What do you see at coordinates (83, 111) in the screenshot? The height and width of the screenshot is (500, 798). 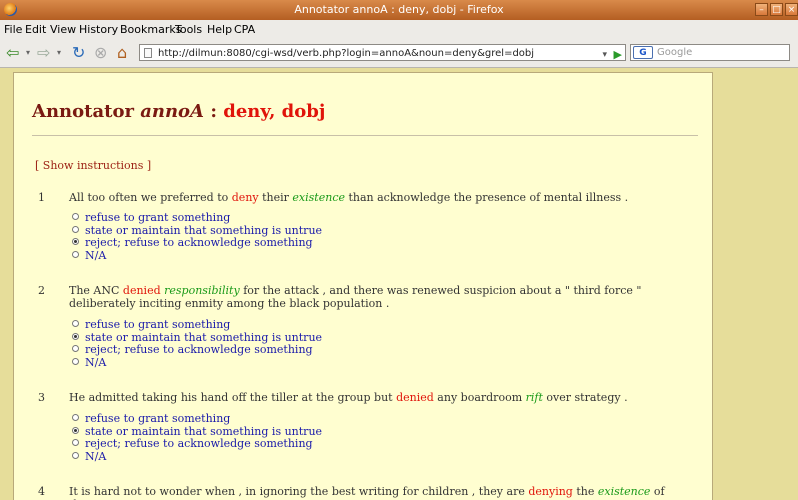 I see `heading-prefix: Annotator` at bounding box center [83, 111].